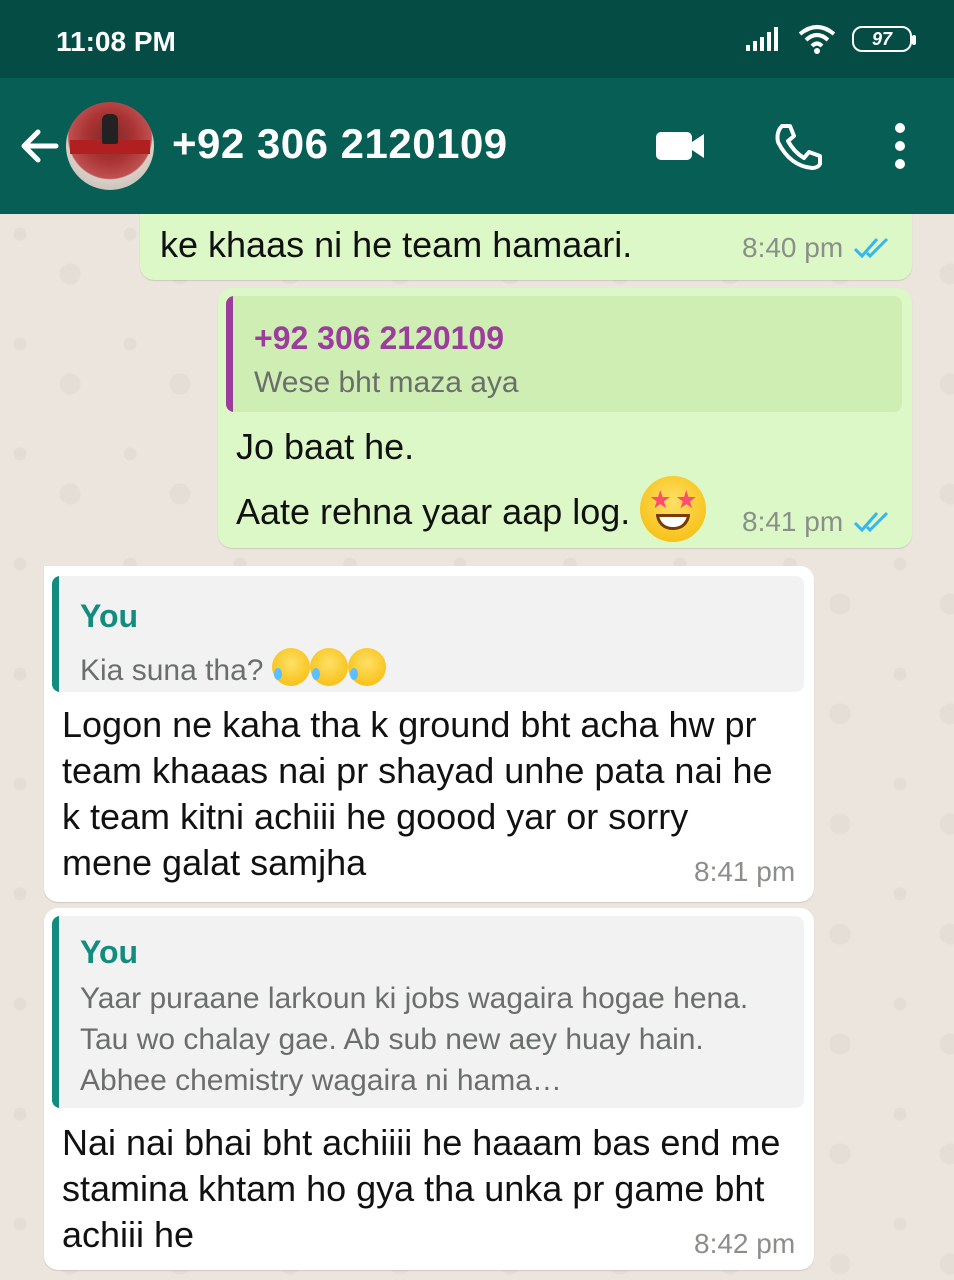 The height and width of the screenshot is (1280, 954). I want to click on signal-icon, so click(762, 39).